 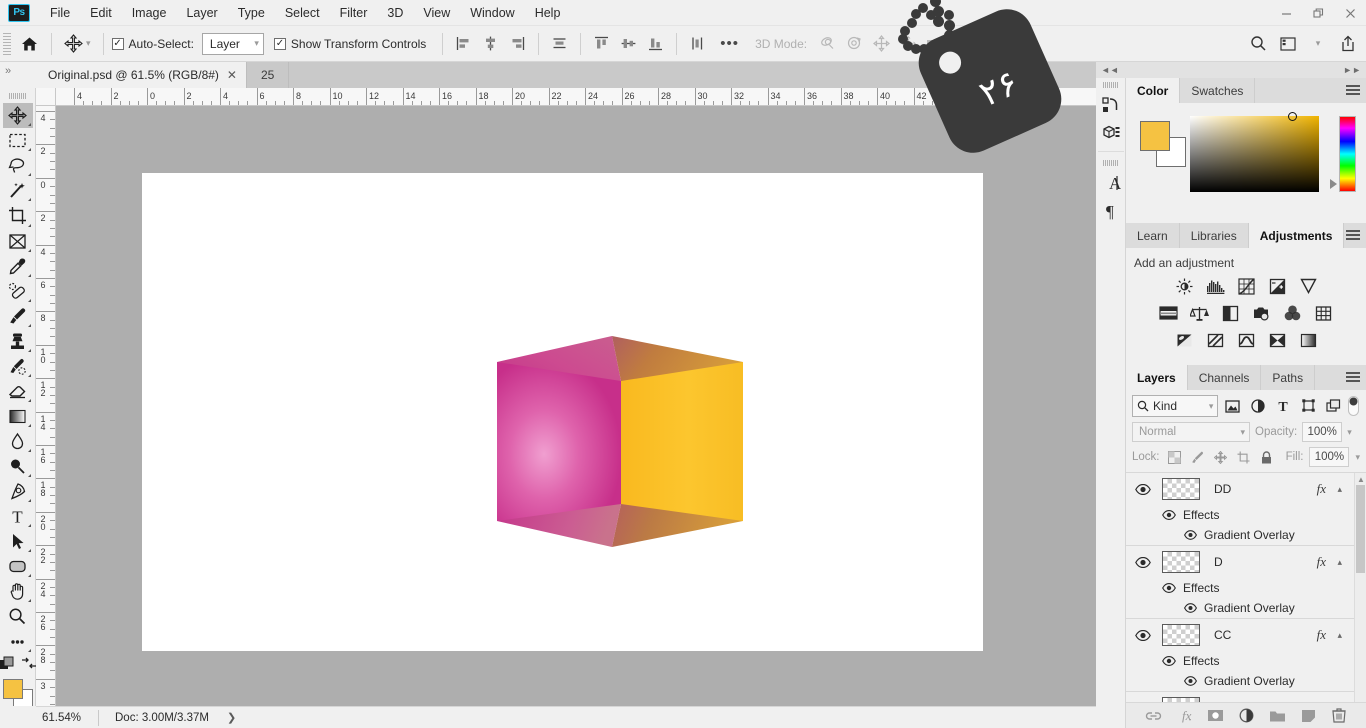 I want to click on threshold-button, so click(x=1246, y=340).